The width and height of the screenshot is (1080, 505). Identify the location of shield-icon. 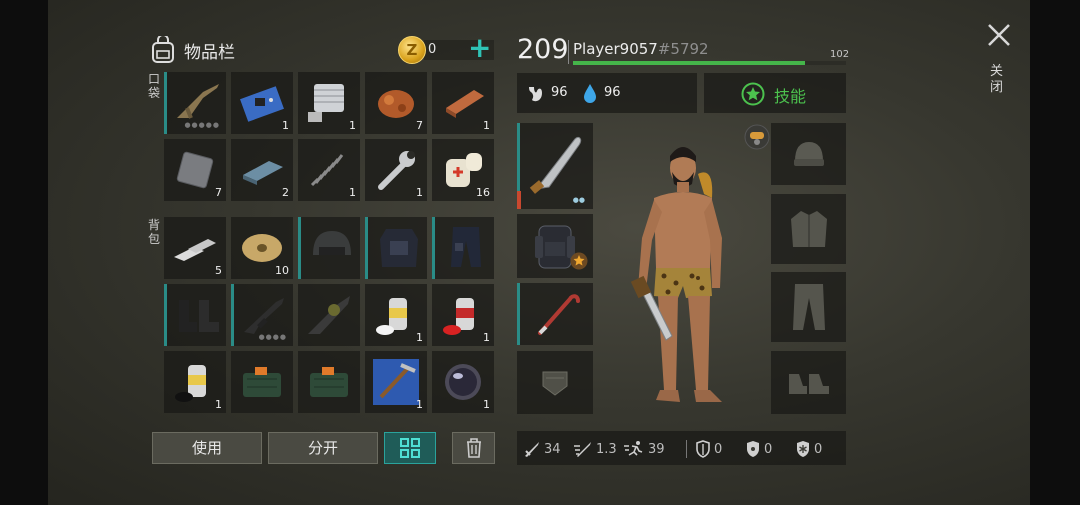
(703, 449).